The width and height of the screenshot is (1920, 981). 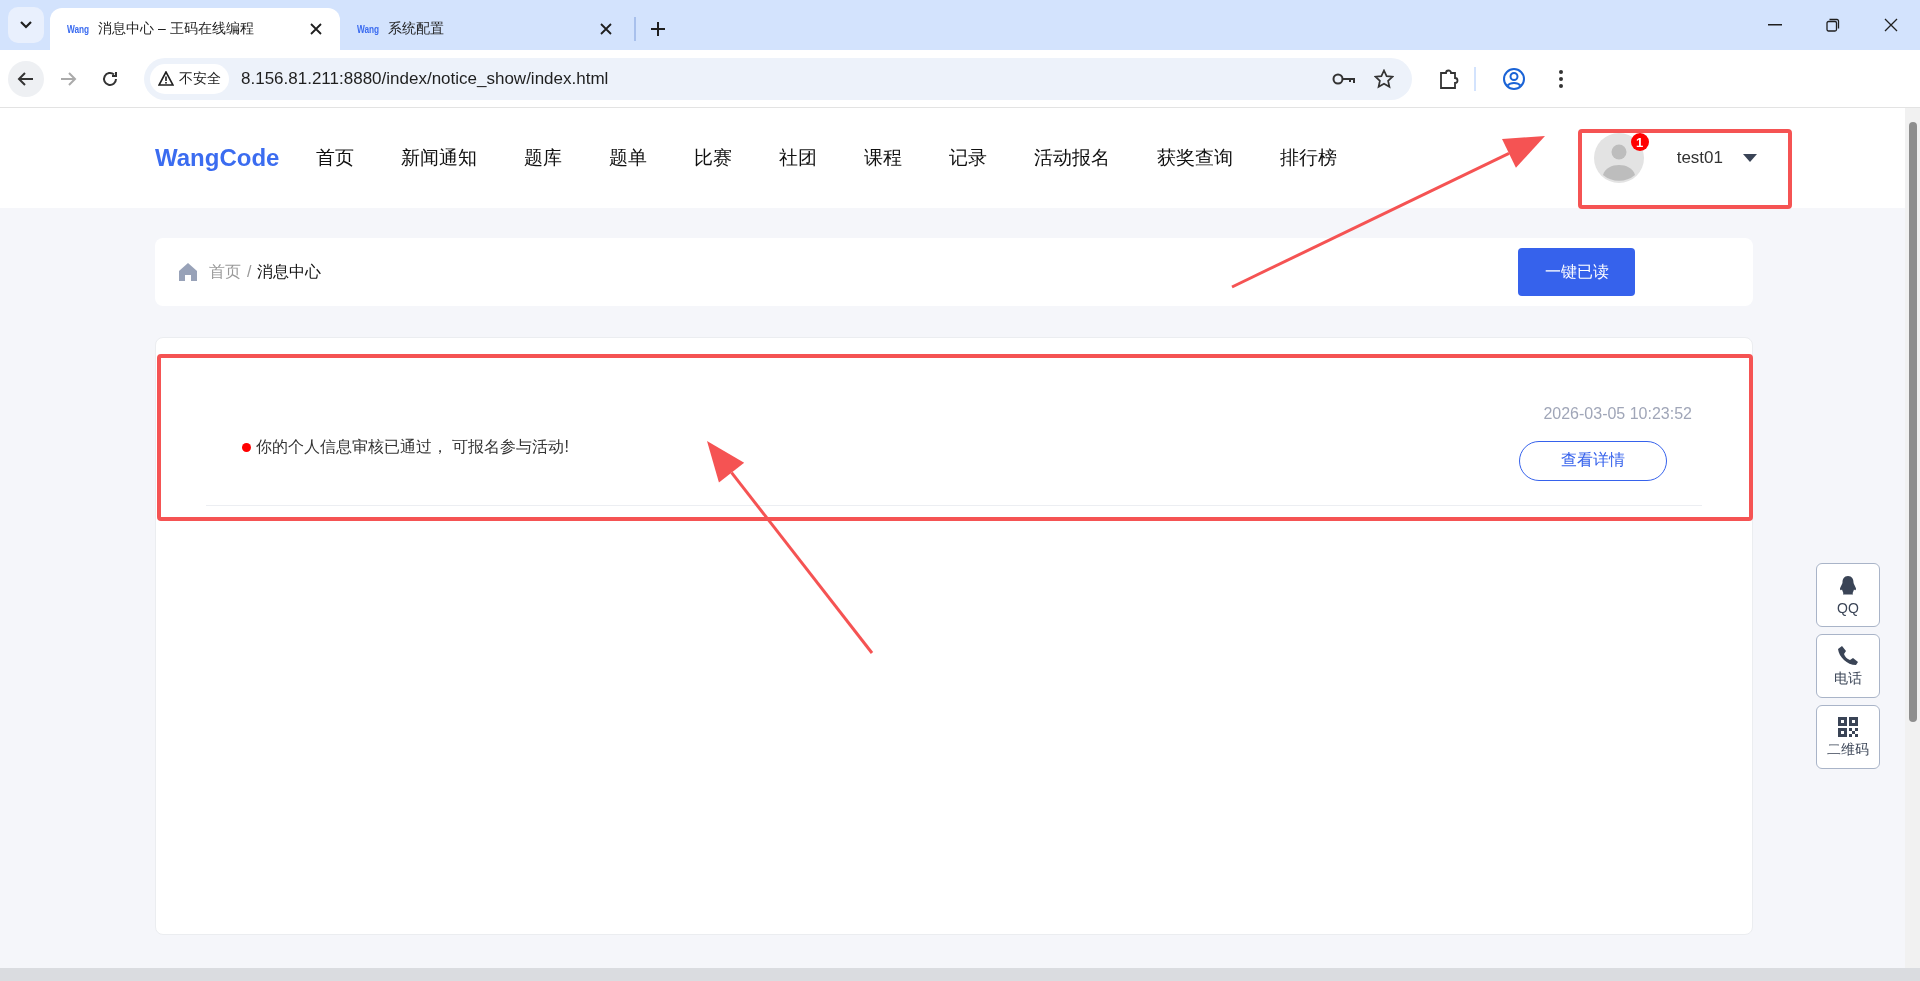 I want to click on breadcrumb-link: 消息中心, so click(x=289, y=272).